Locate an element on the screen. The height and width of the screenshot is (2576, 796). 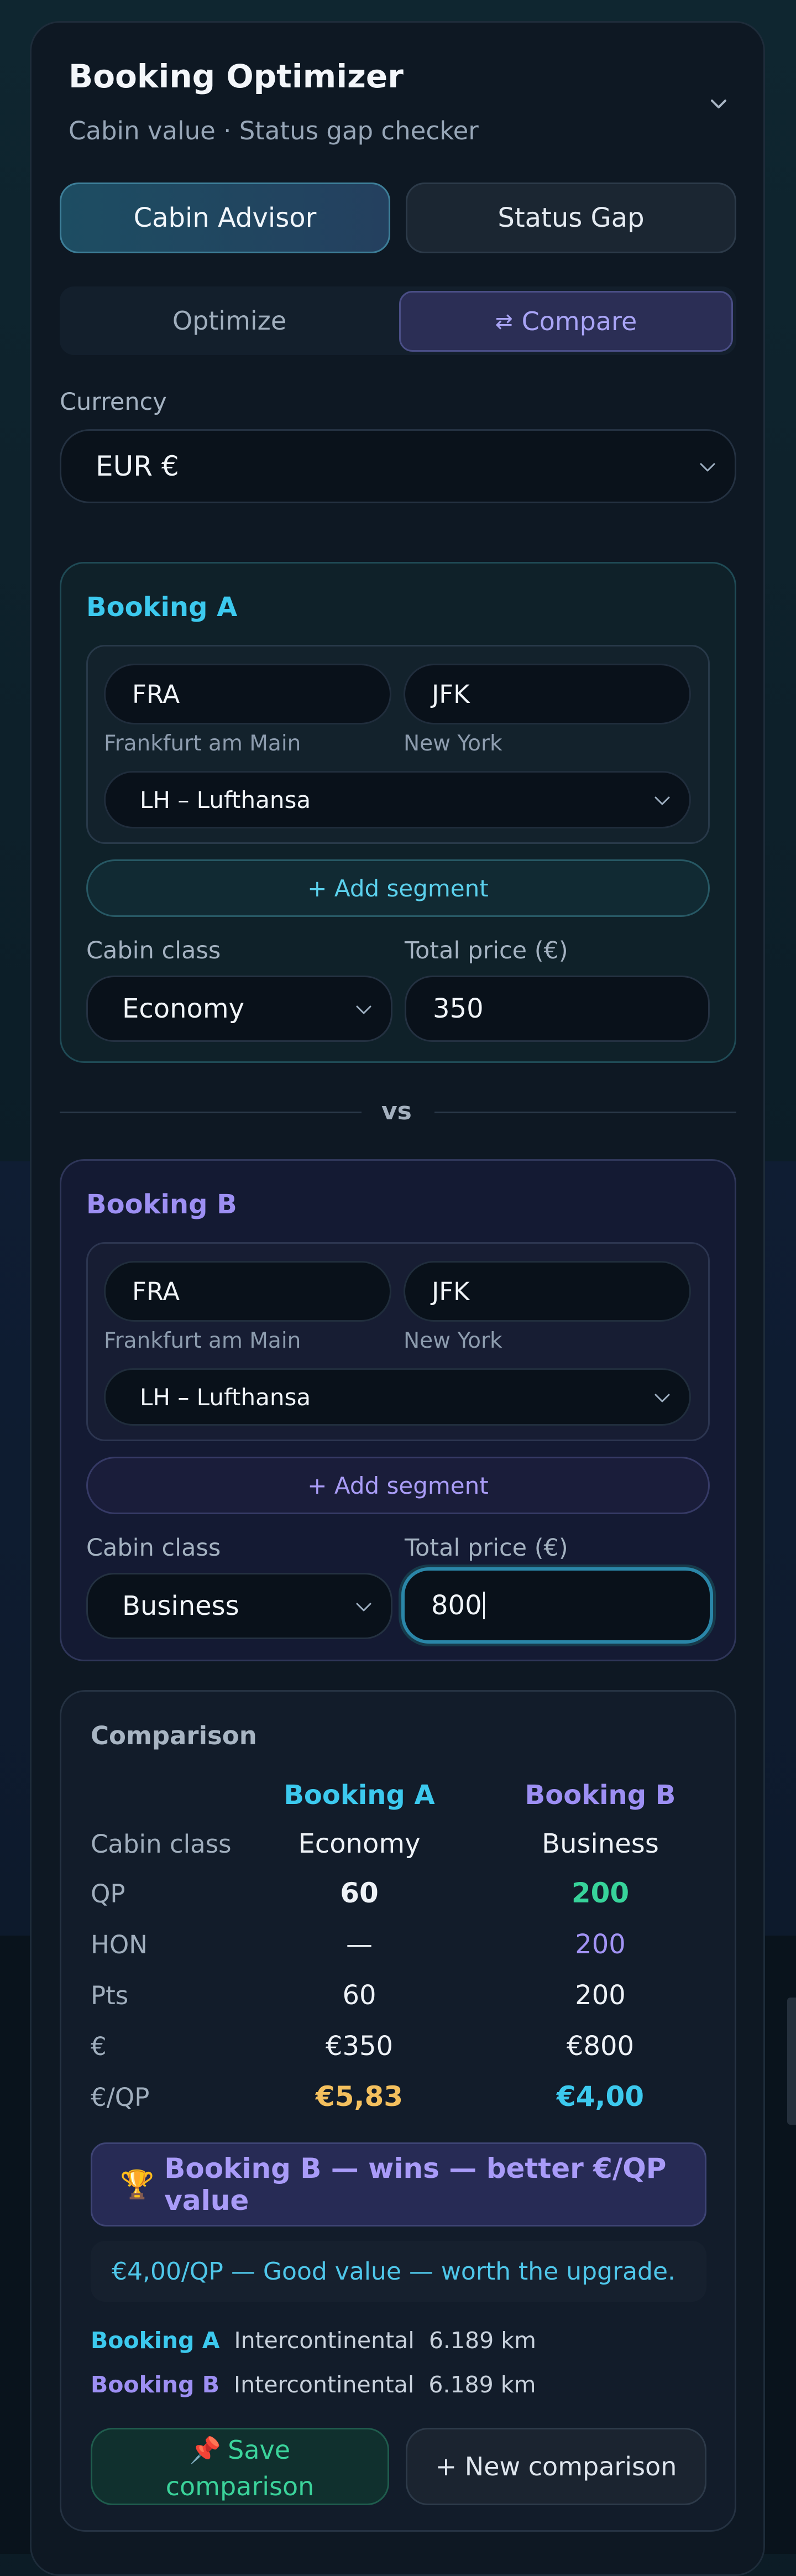
vs-label: vs is located at coordinates (396, 1111).